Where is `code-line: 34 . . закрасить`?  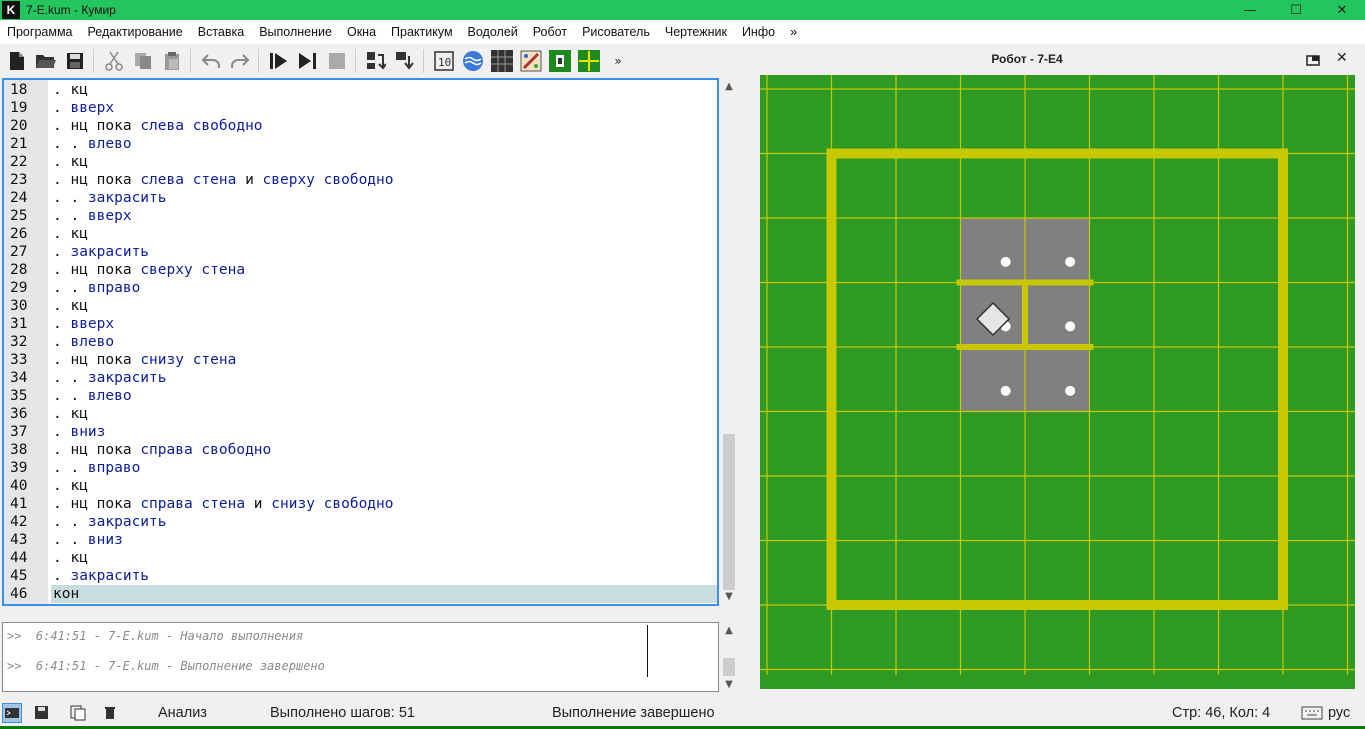 code-line: 34 . . закрасить is located at coordinates (360, 378).